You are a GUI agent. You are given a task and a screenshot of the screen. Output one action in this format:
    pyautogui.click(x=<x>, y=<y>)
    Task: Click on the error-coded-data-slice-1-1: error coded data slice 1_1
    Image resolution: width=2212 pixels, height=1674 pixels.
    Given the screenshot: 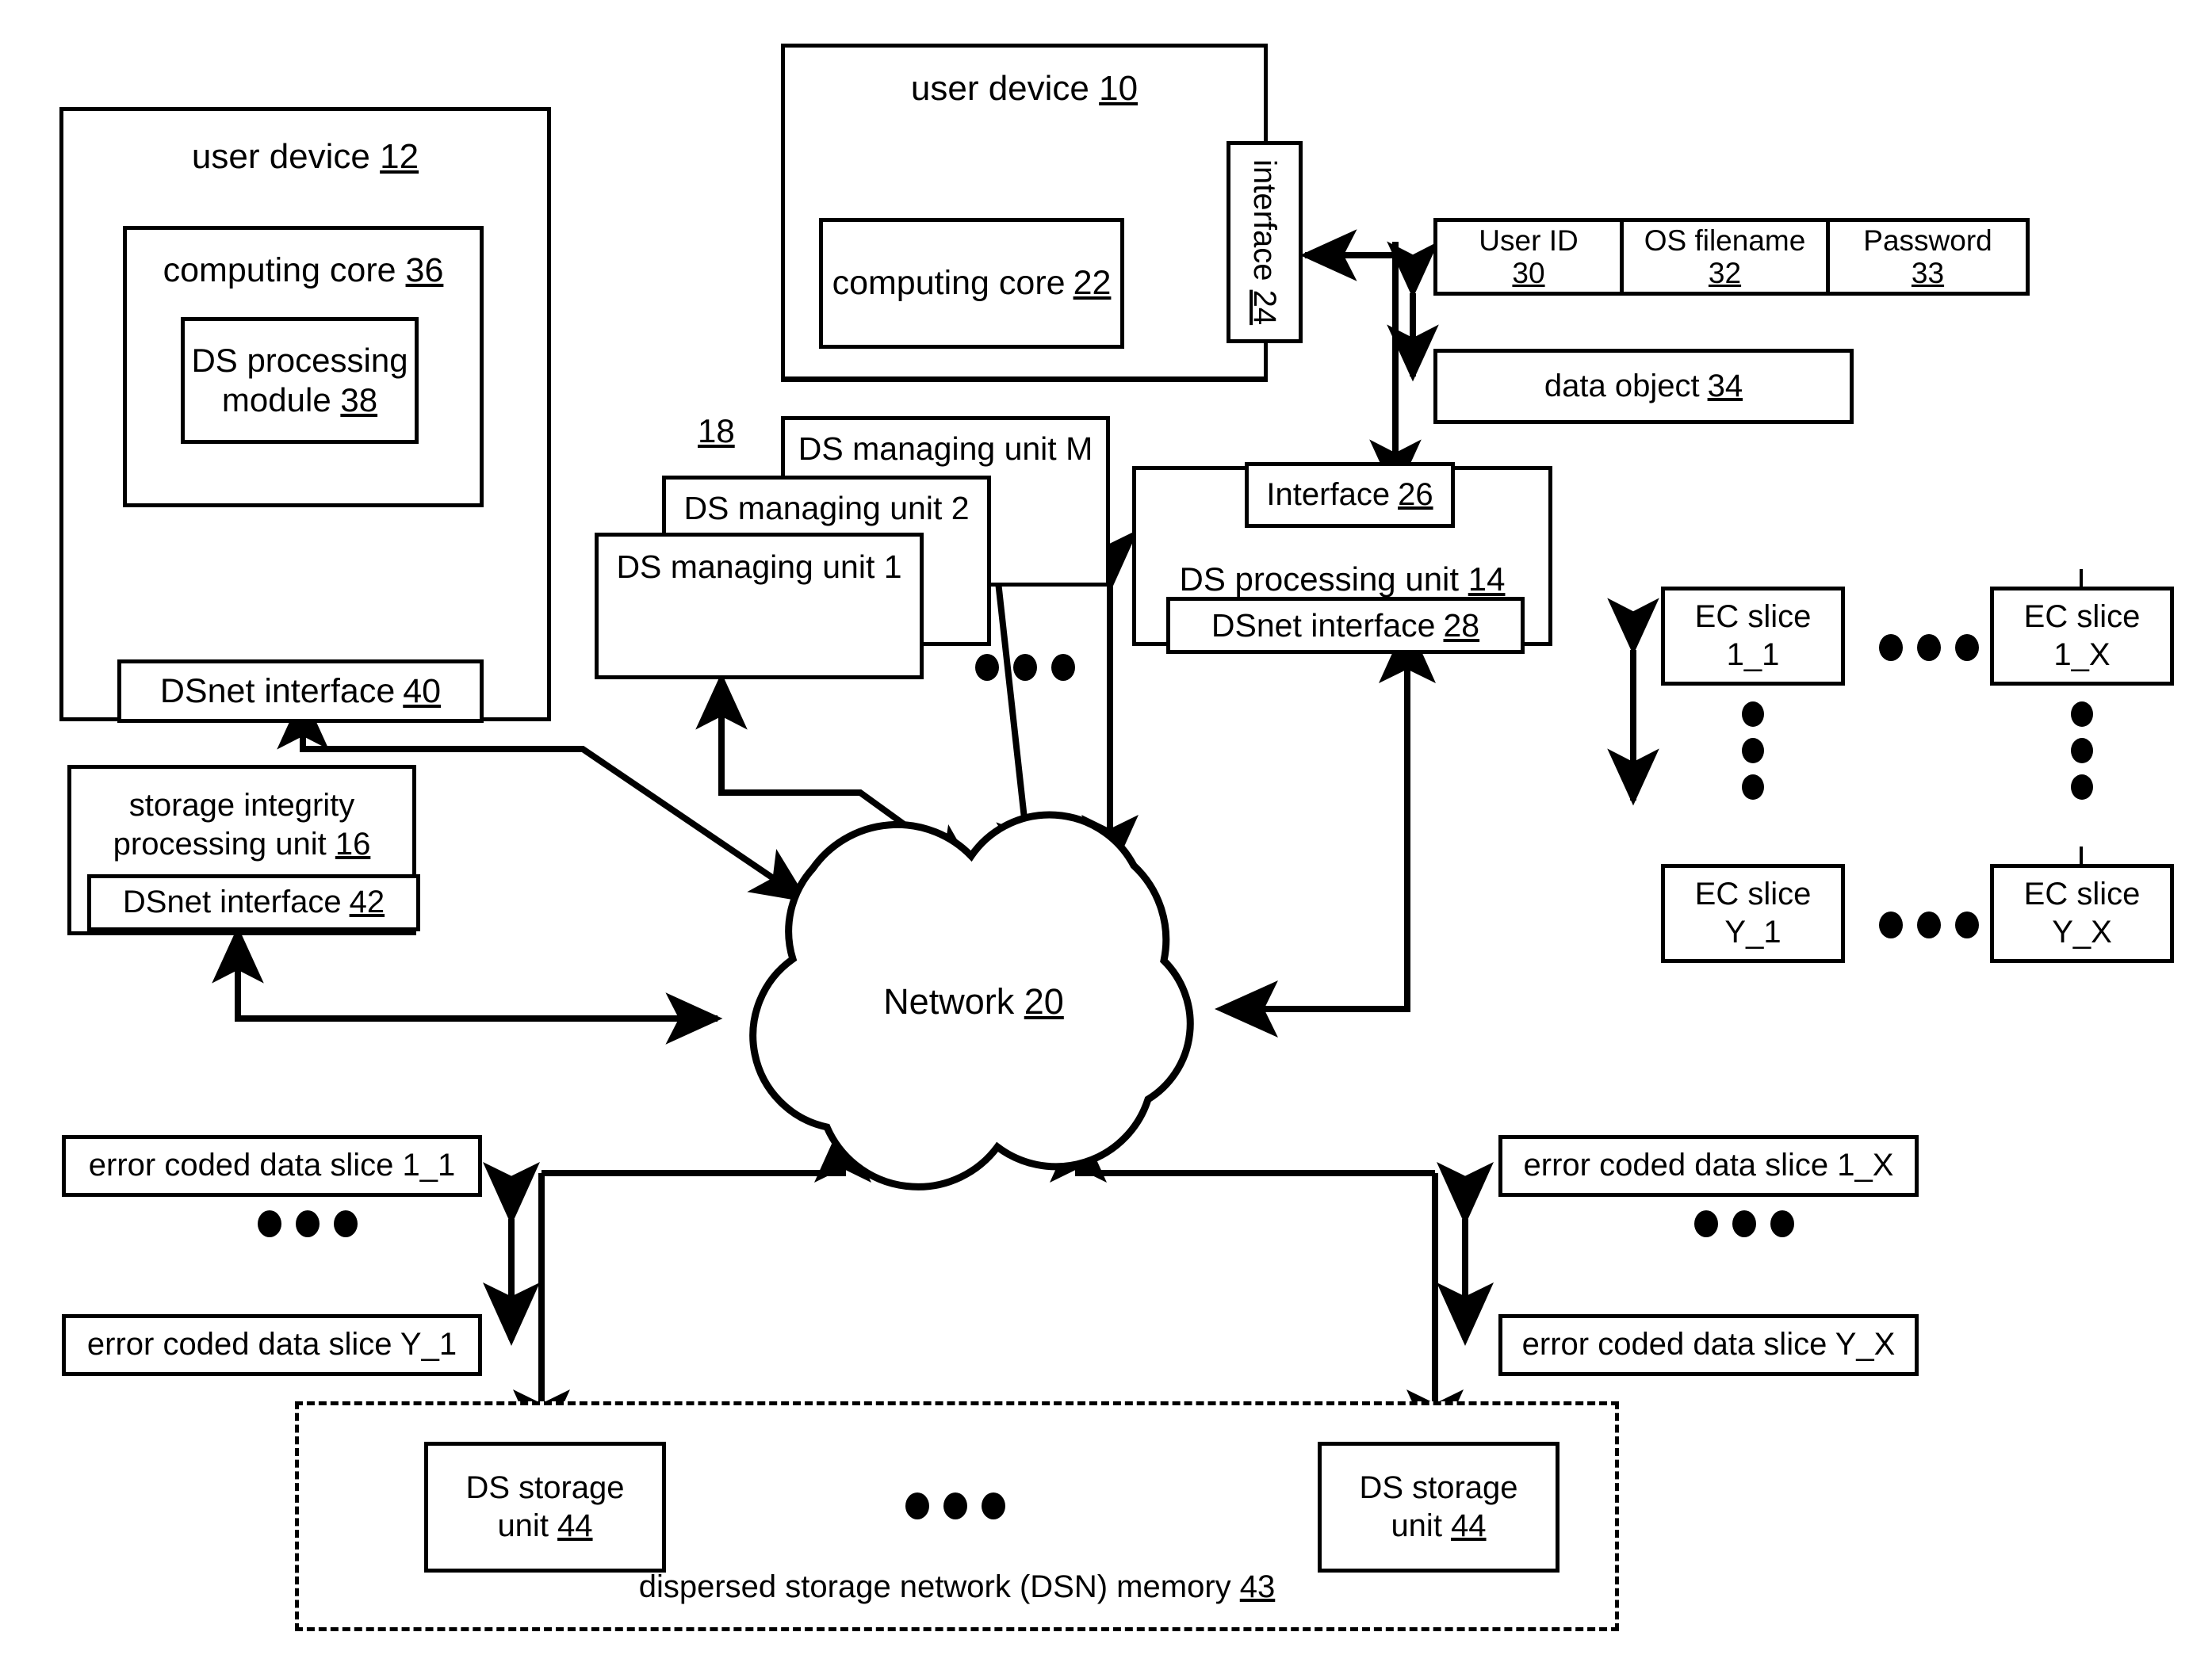 What is the action you would take?
    pyautogui.click(x=272, y=1166)
    